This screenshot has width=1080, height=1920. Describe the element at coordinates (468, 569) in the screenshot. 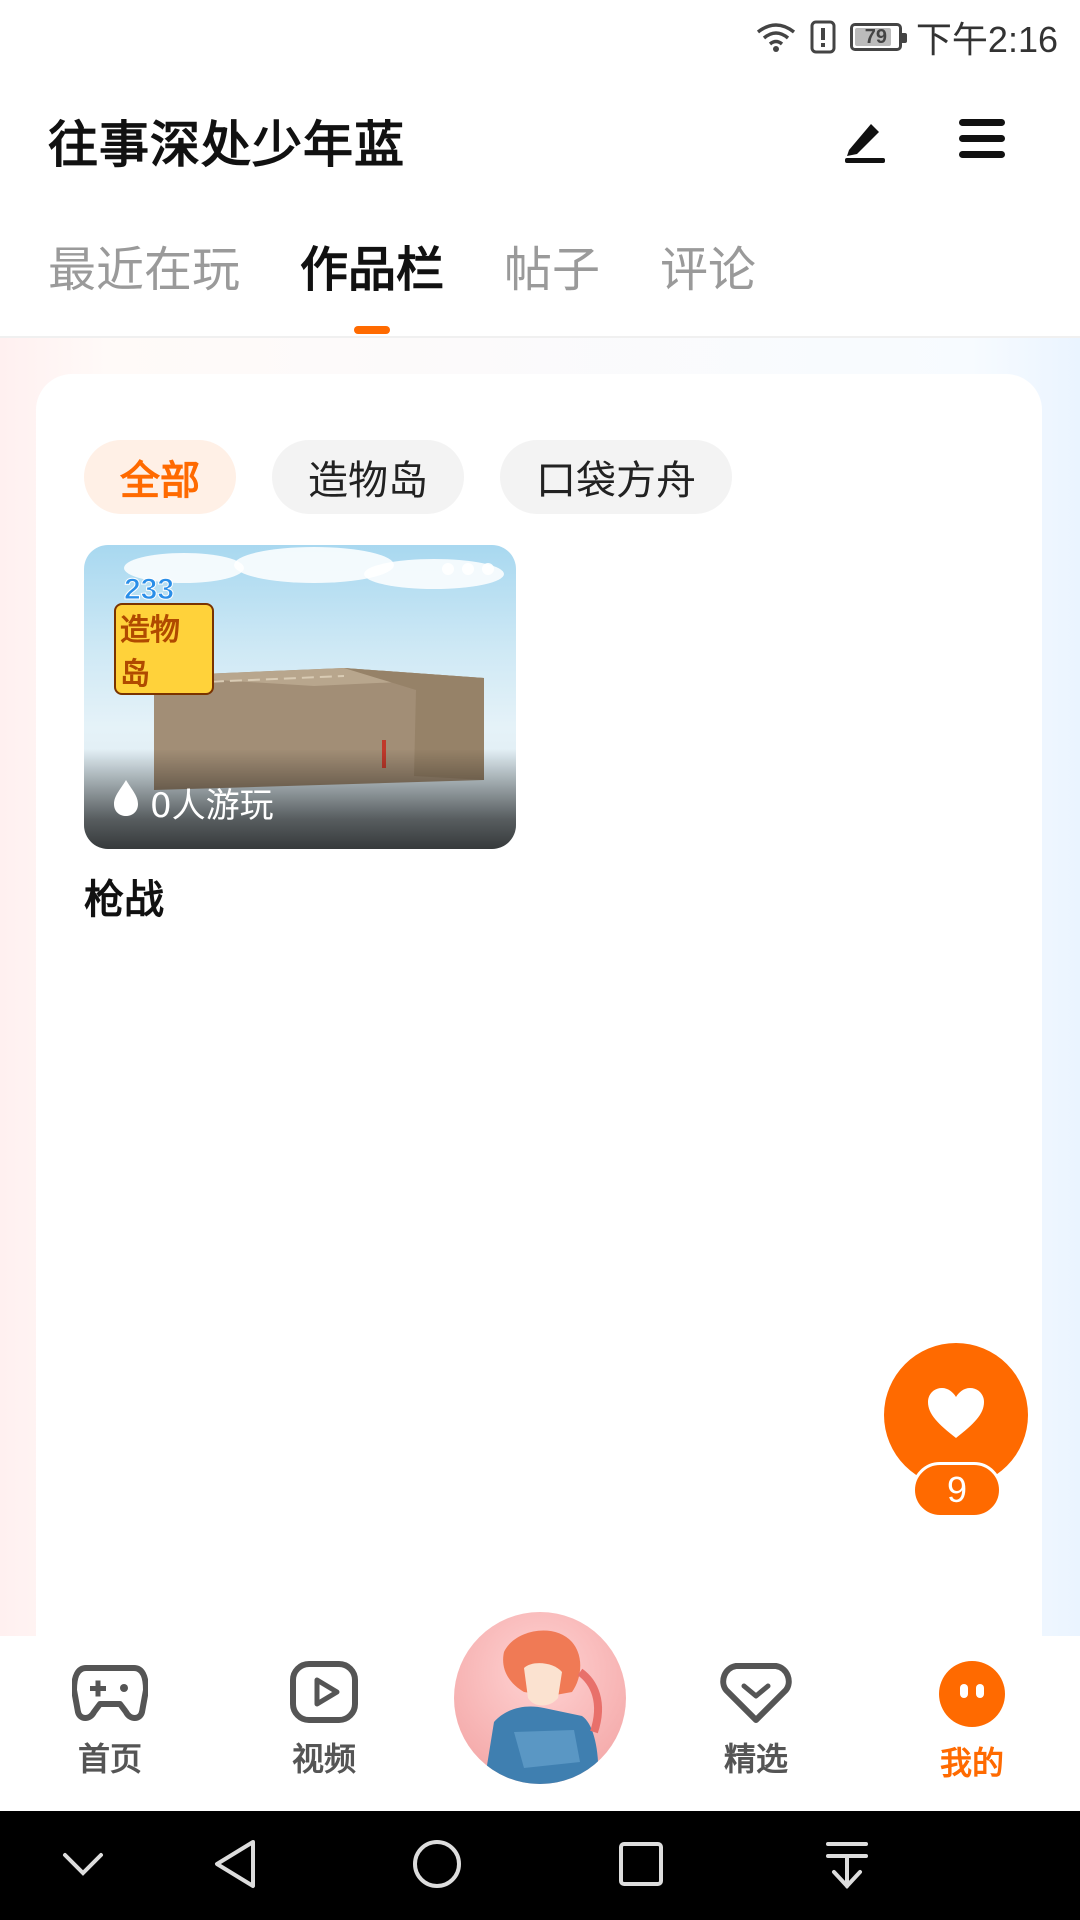

I see `more-options-icon` at that location.